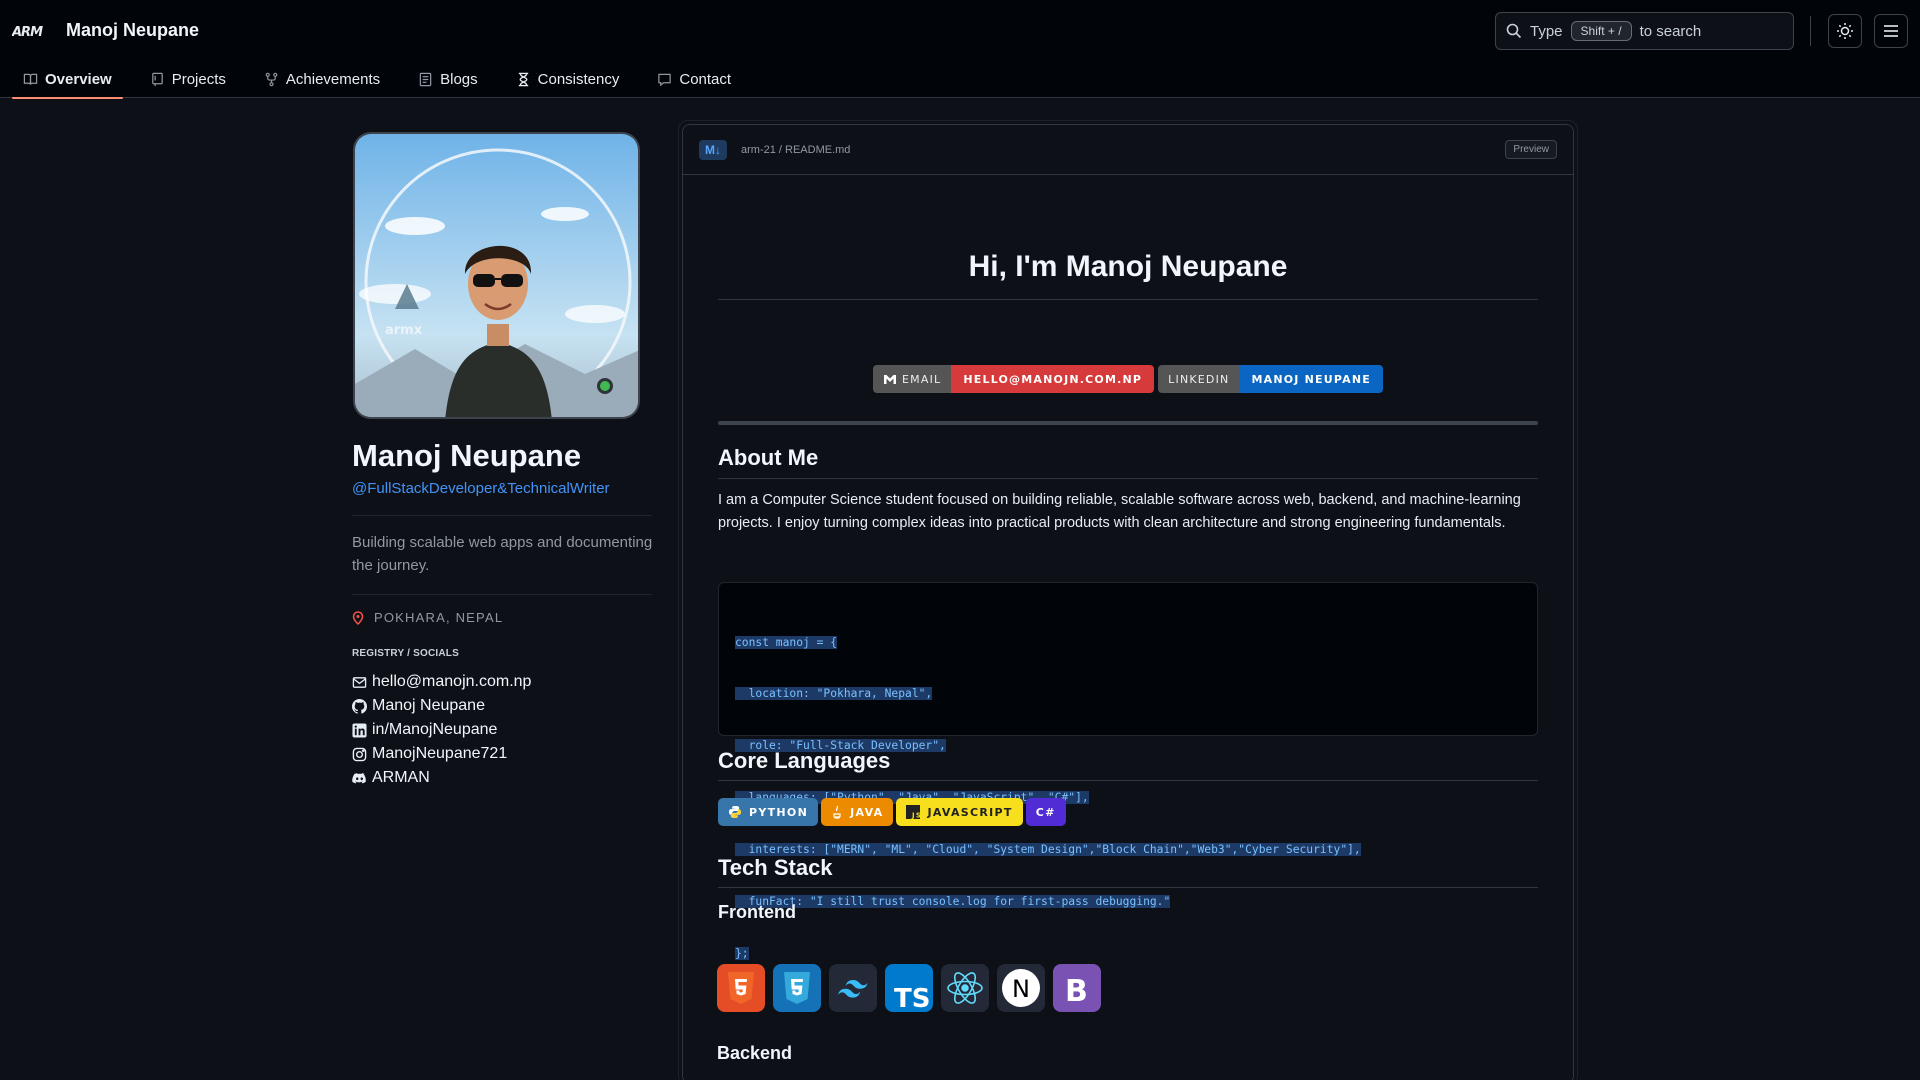  I want to click on menu-button, so click(1891, 31).